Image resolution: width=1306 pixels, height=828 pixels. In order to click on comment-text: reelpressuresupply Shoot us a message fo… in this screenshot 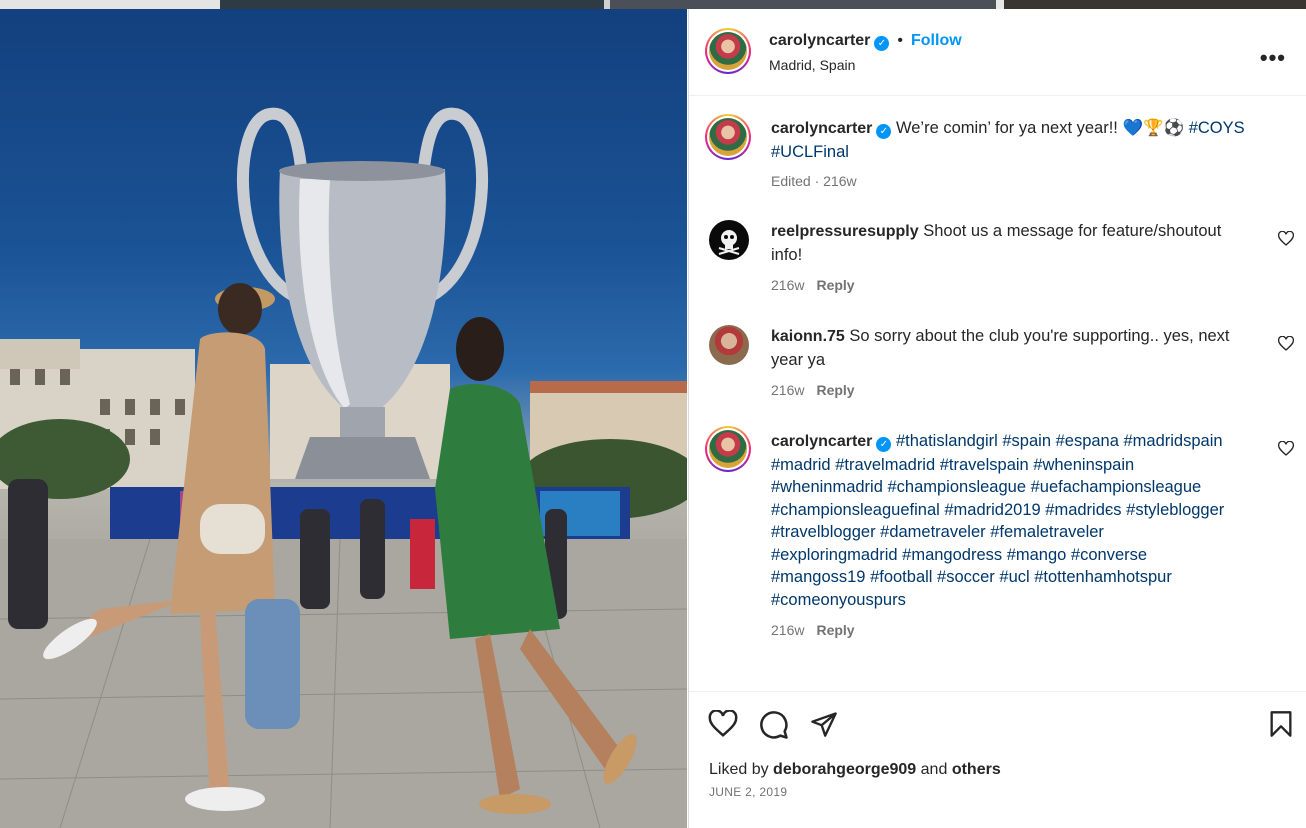, I will do `click(1021, 243)`.